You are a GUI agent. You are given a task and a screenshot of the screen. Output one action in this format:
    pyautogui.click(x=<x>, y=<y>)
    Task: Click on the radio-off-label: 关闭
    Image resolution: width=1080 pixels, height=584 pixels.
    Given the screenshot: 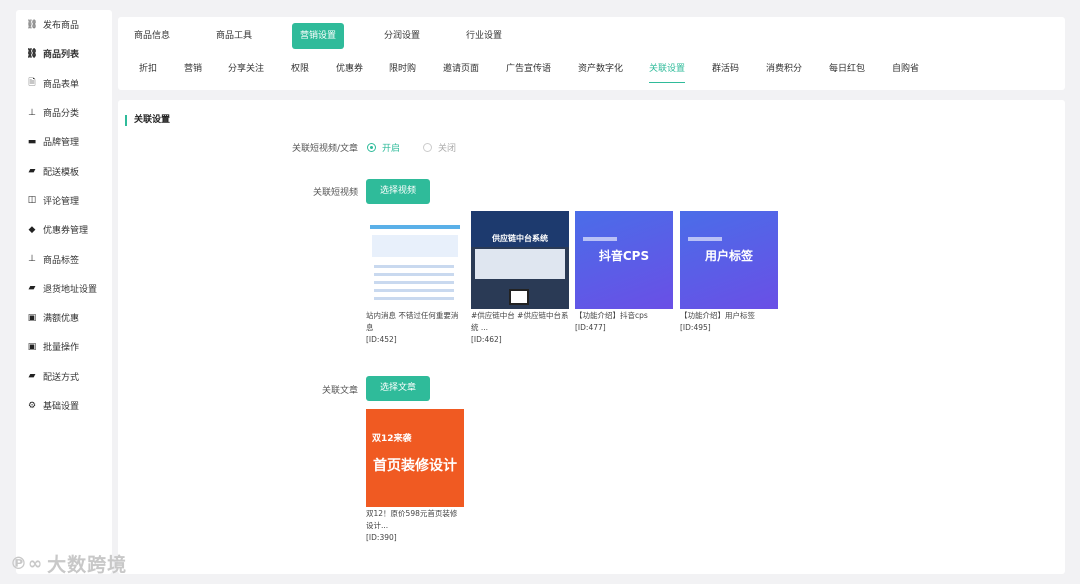 What is the action you would take?
    pyautogui.click(x=447, y=149)
    